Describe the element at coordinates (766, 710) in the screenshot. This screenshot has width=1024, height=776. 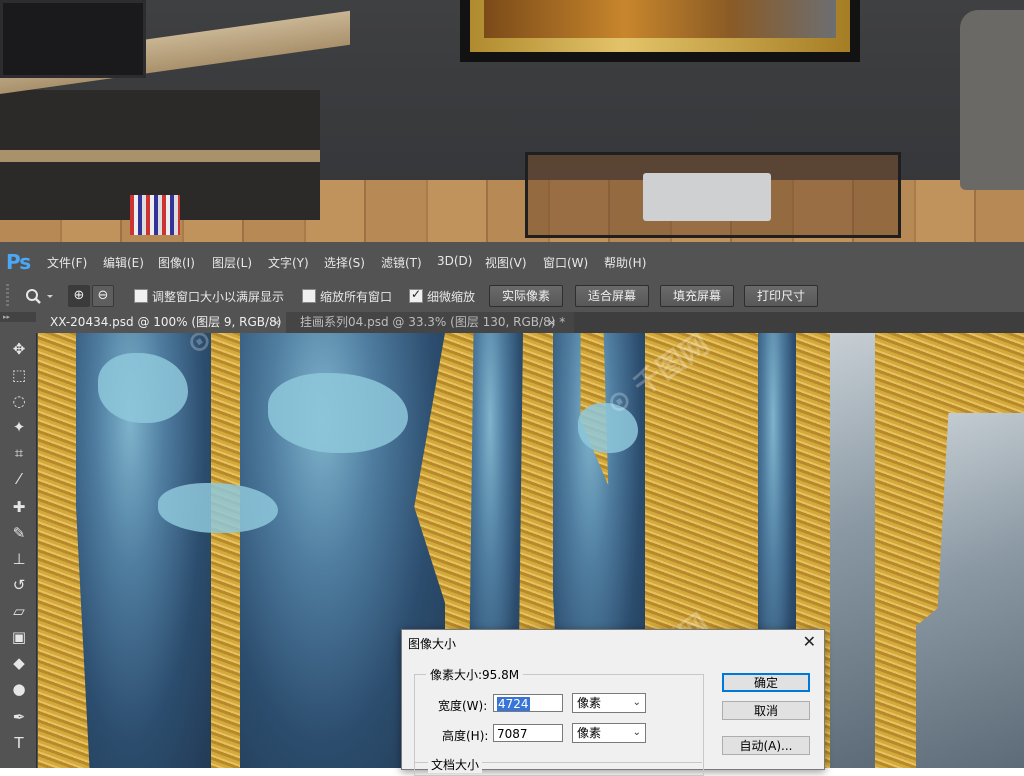
I see `cancel-button: 取消` at that location.